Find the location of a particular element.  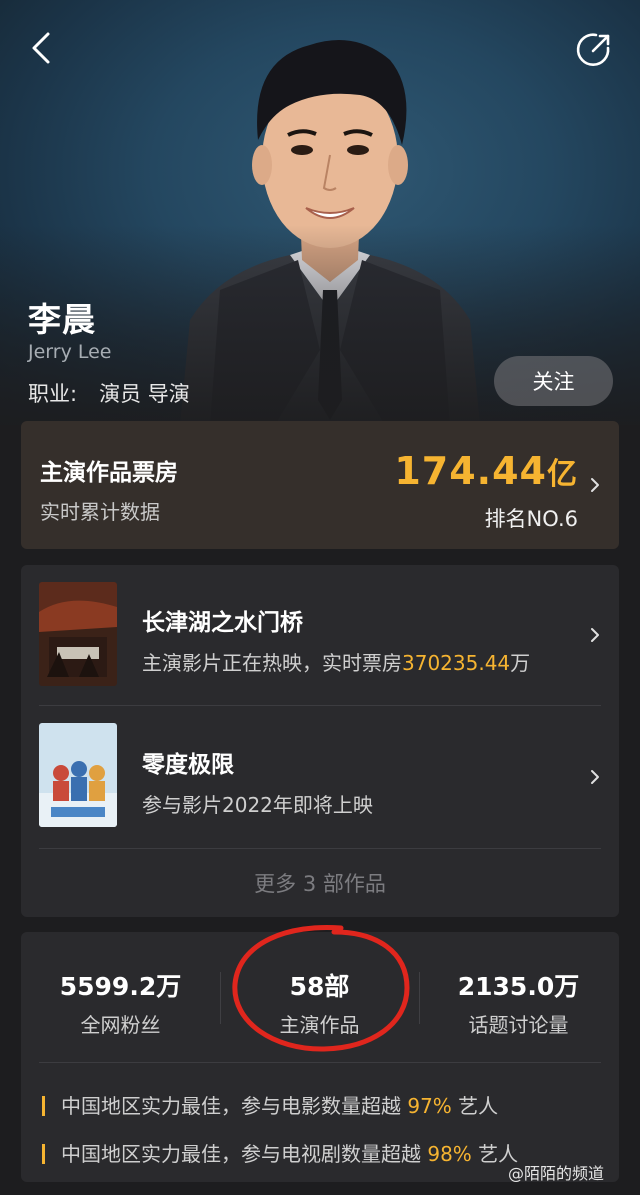

movie-desc: 参与影片2022年即将上映 is located at coordinates (257, 803).